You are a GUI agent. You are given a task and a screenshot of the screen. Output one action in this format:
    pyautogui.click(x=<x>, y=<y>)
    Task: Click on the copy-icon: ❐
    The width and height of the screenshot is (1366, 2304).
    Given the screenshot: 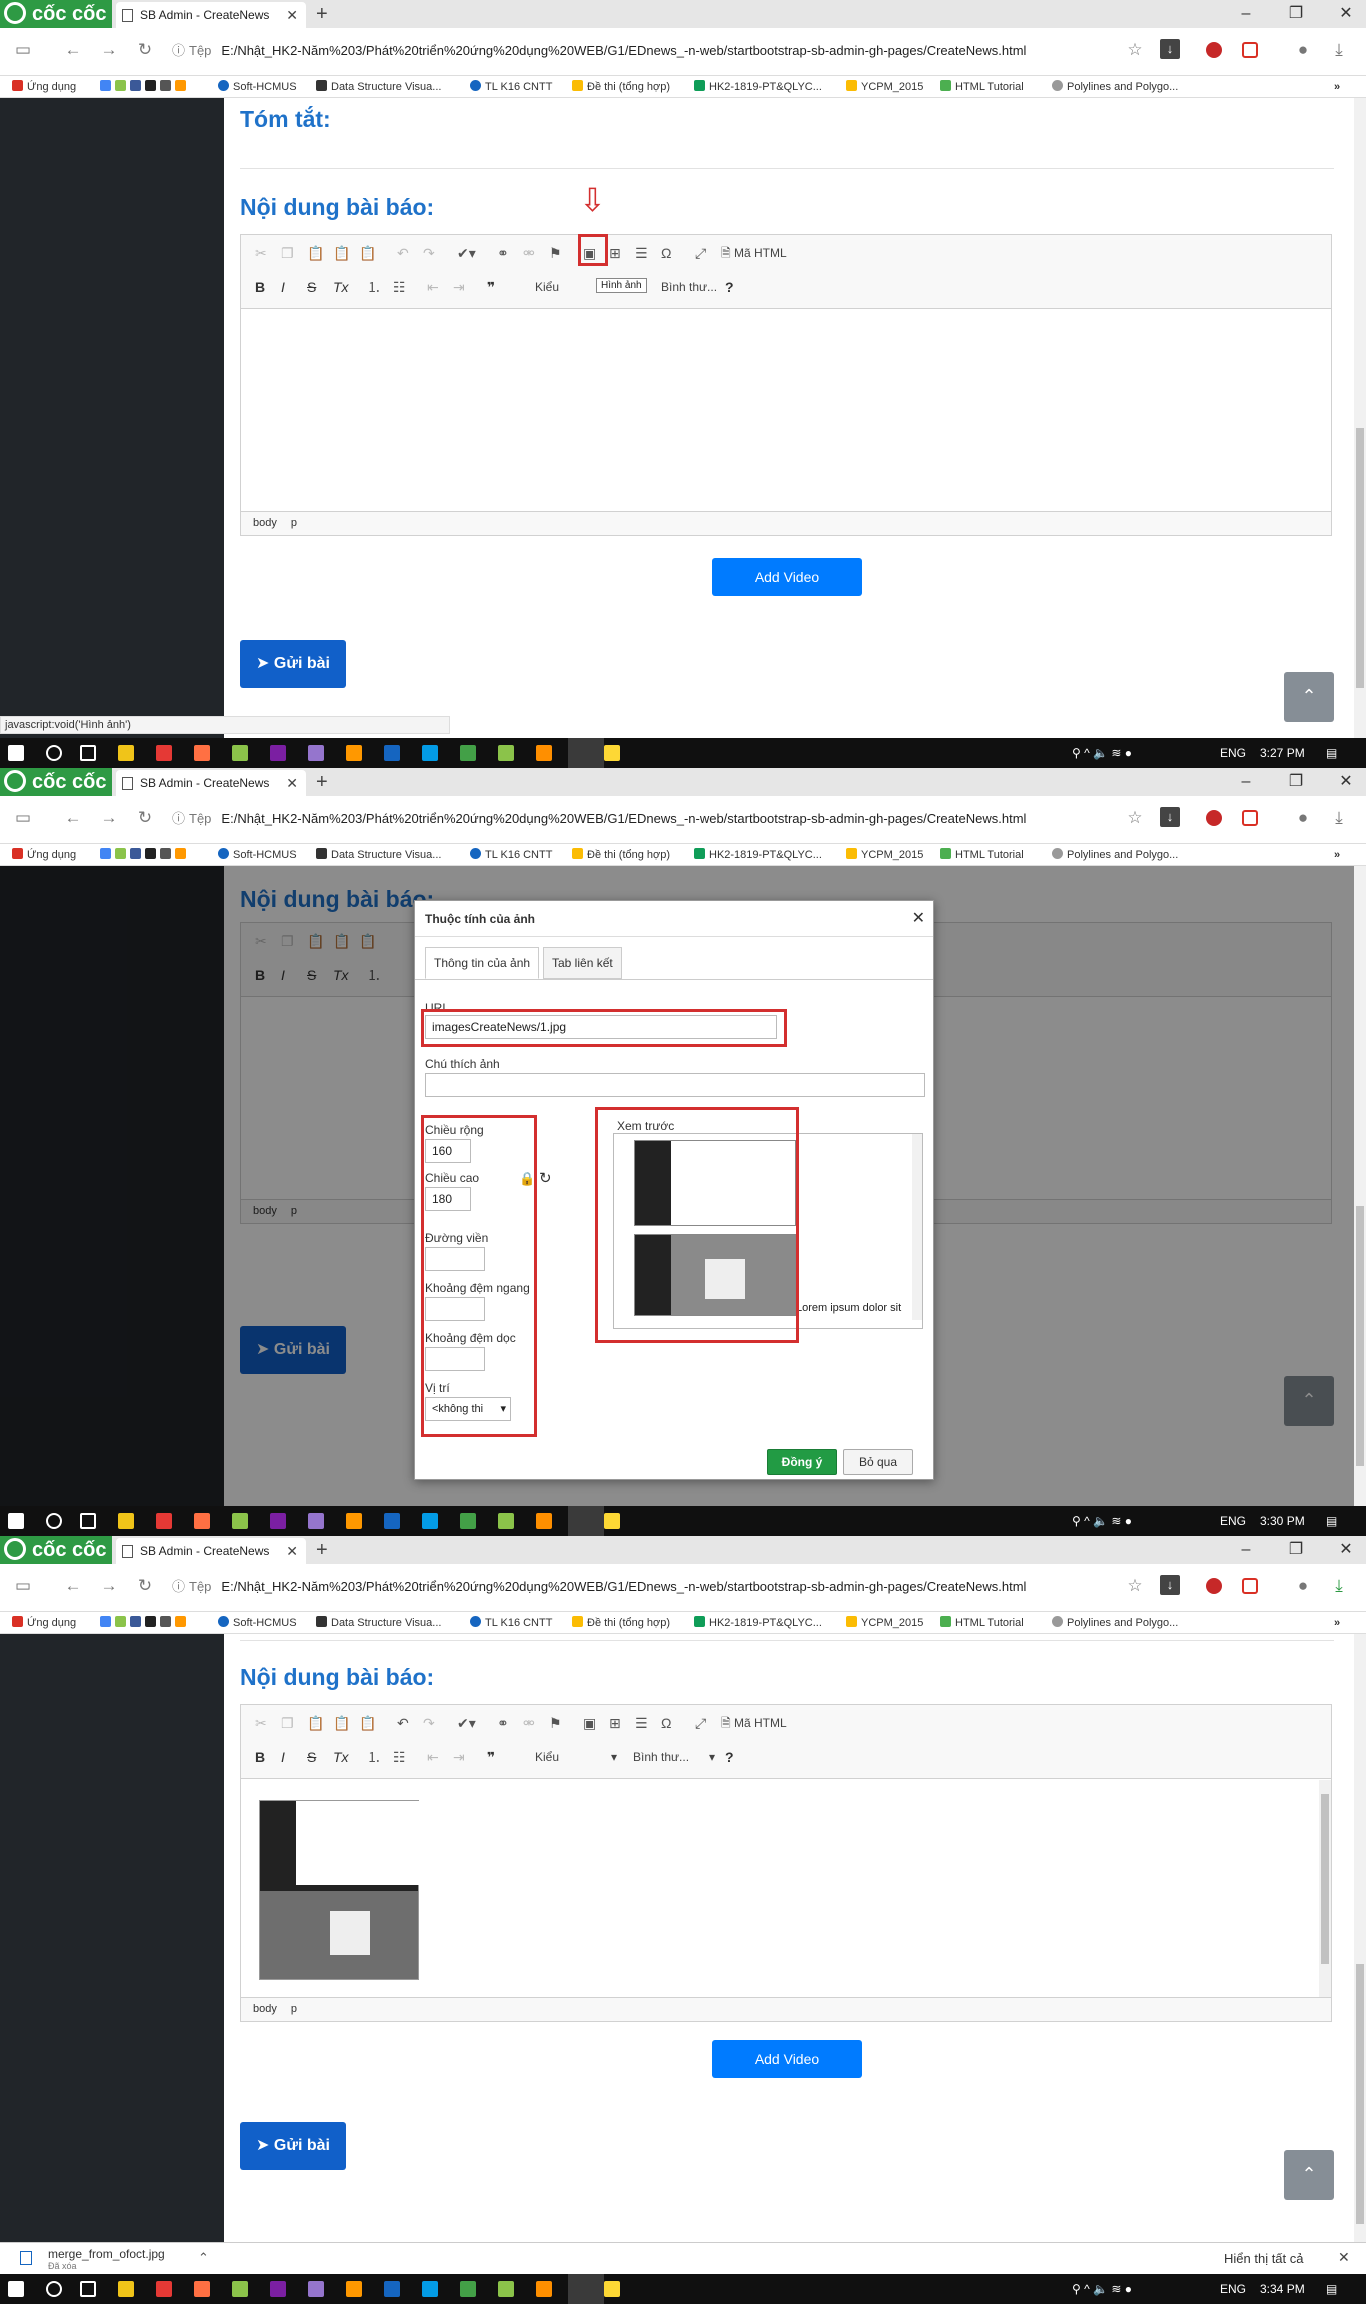 What is the action you would take?
    pyautogui.click(x=287, y=1723)
    